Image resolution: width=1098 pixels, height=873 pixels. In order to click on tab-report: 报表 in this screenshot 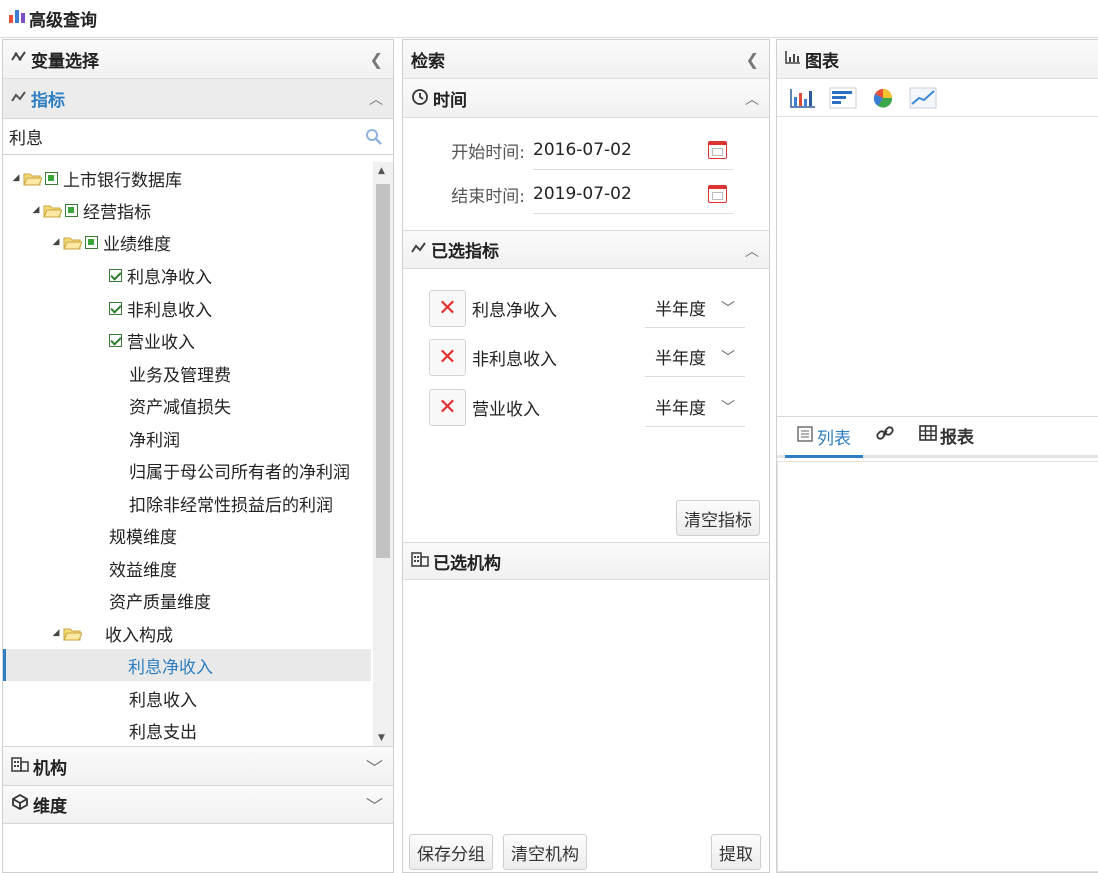, I will do `click(946, 435)`.